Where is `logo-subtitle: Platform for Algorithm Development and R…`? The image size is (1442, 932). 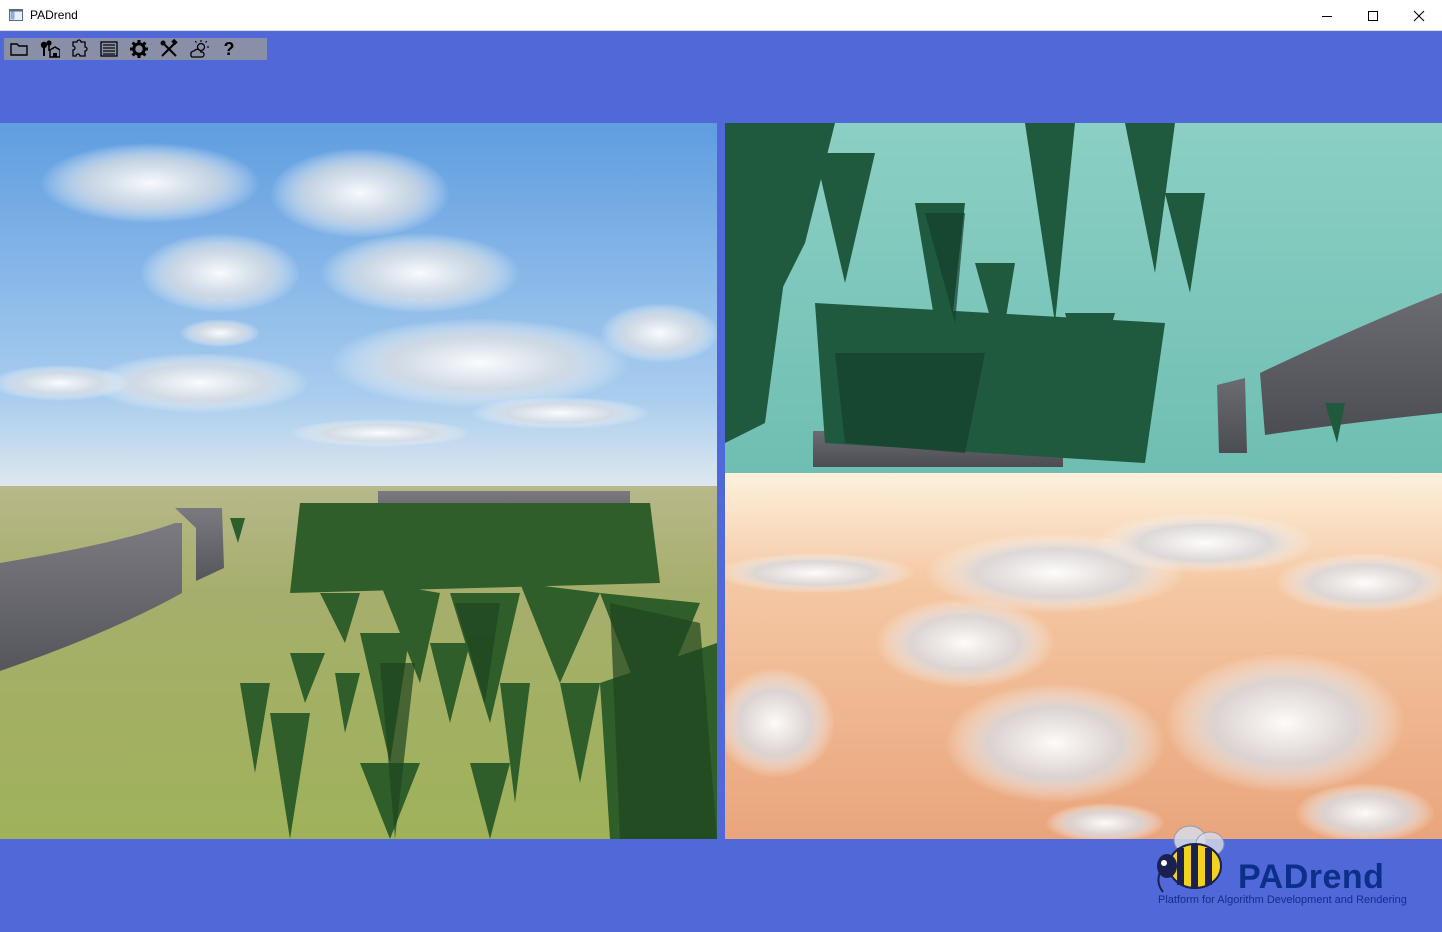
logo-subtitle: Platform for Algorithm Development and R… is located at coordinates (1282, 900).